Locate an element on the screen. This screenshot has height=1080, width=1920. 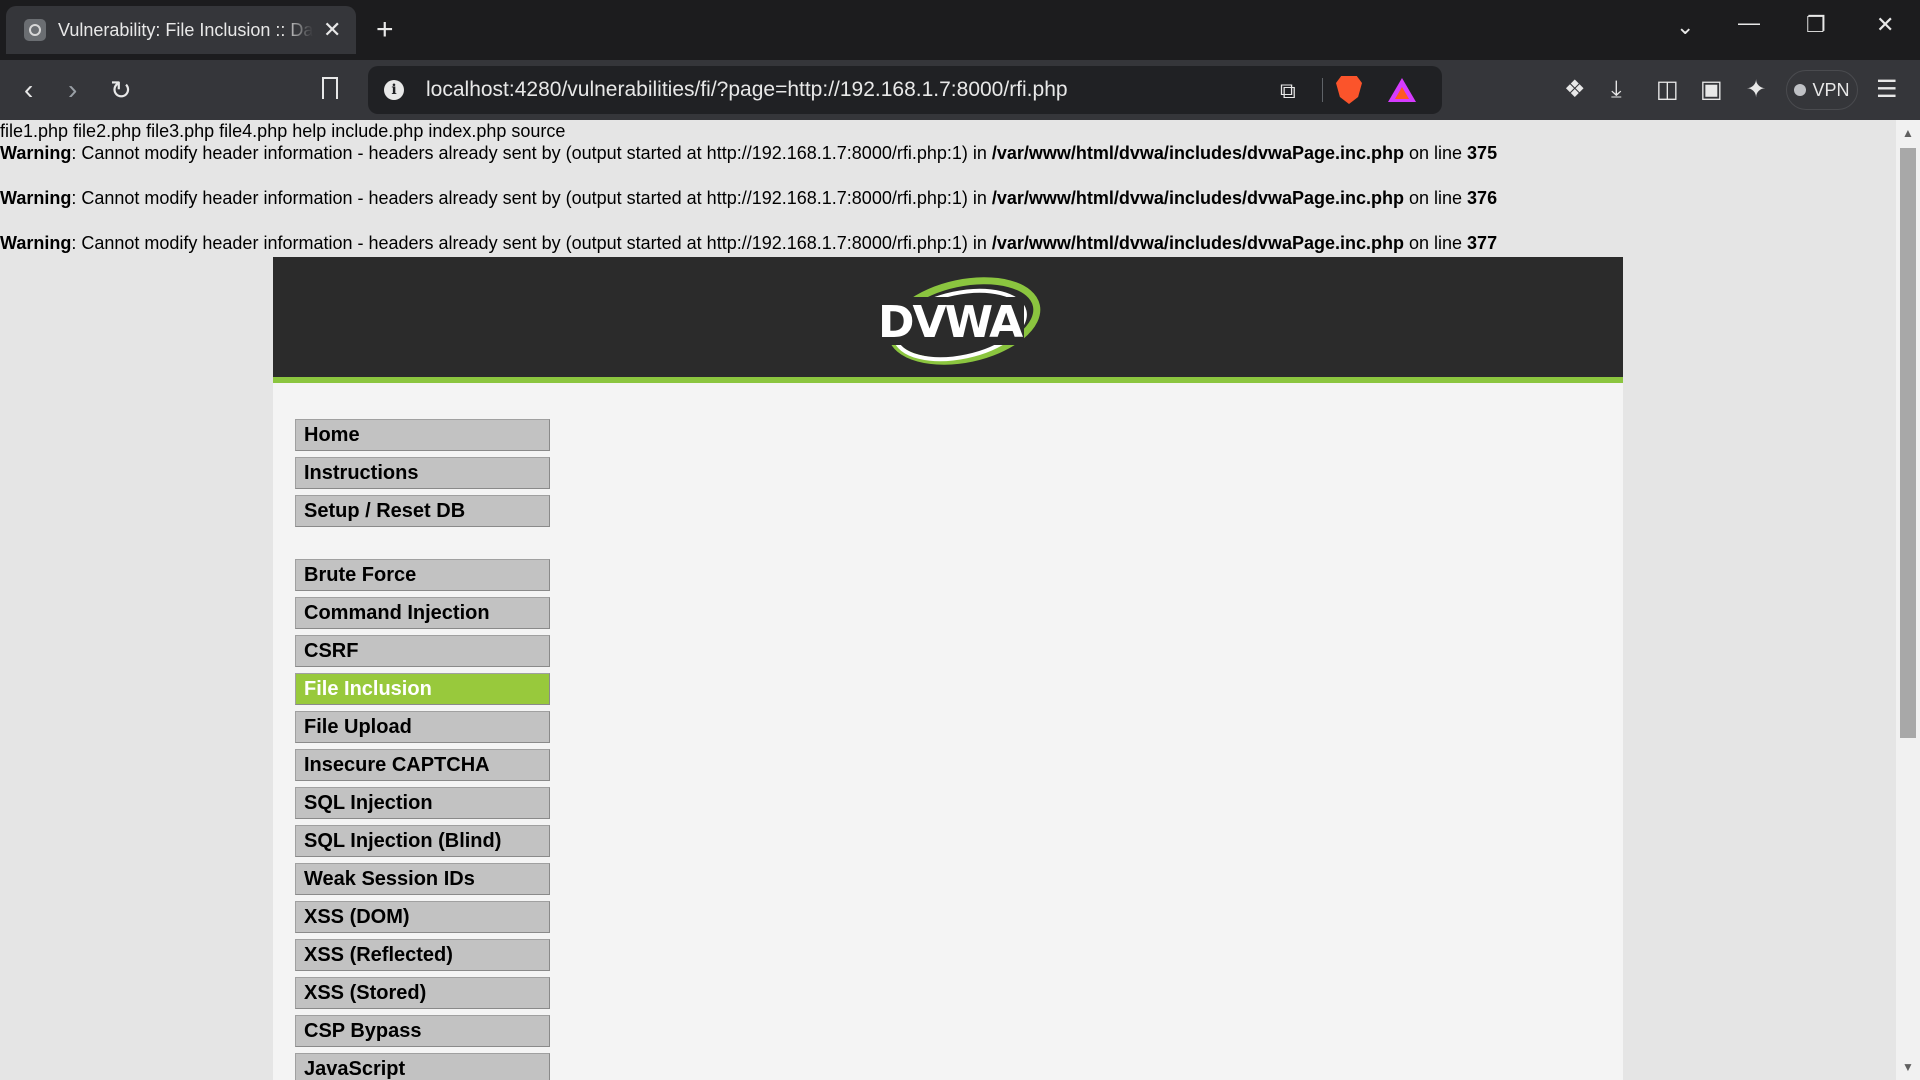
dvwa-logo: DVWA is located at coordinates (957, 321).